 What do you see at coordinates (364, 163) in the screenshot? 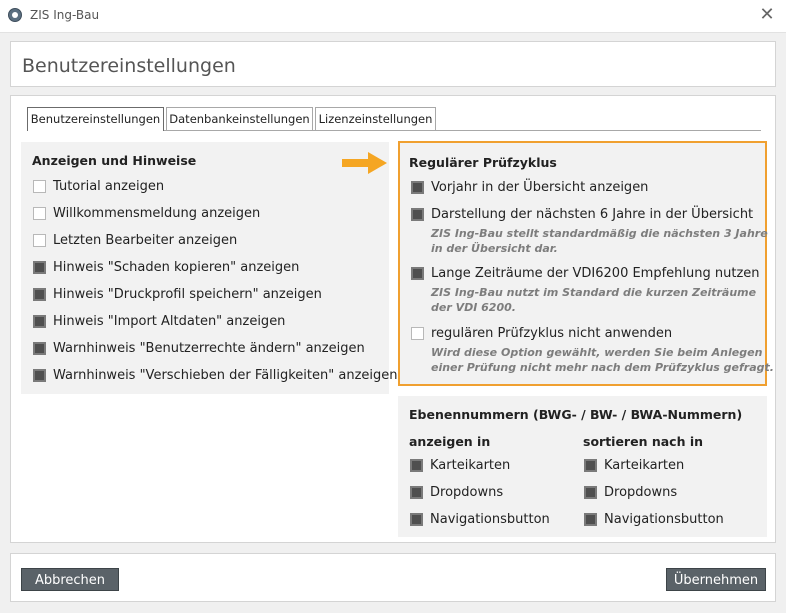
I see `arrow-right-icon` at bounding box center [364, 163].